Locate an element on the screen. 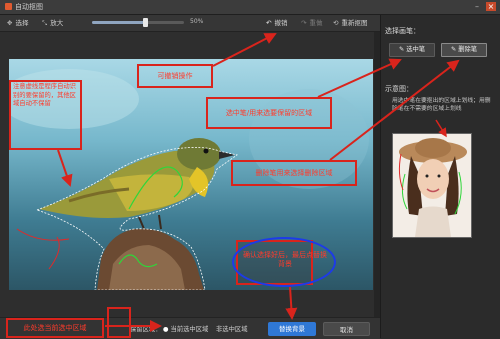  keep-brush-label: 选中笔 is located at coordinates (416, 49).